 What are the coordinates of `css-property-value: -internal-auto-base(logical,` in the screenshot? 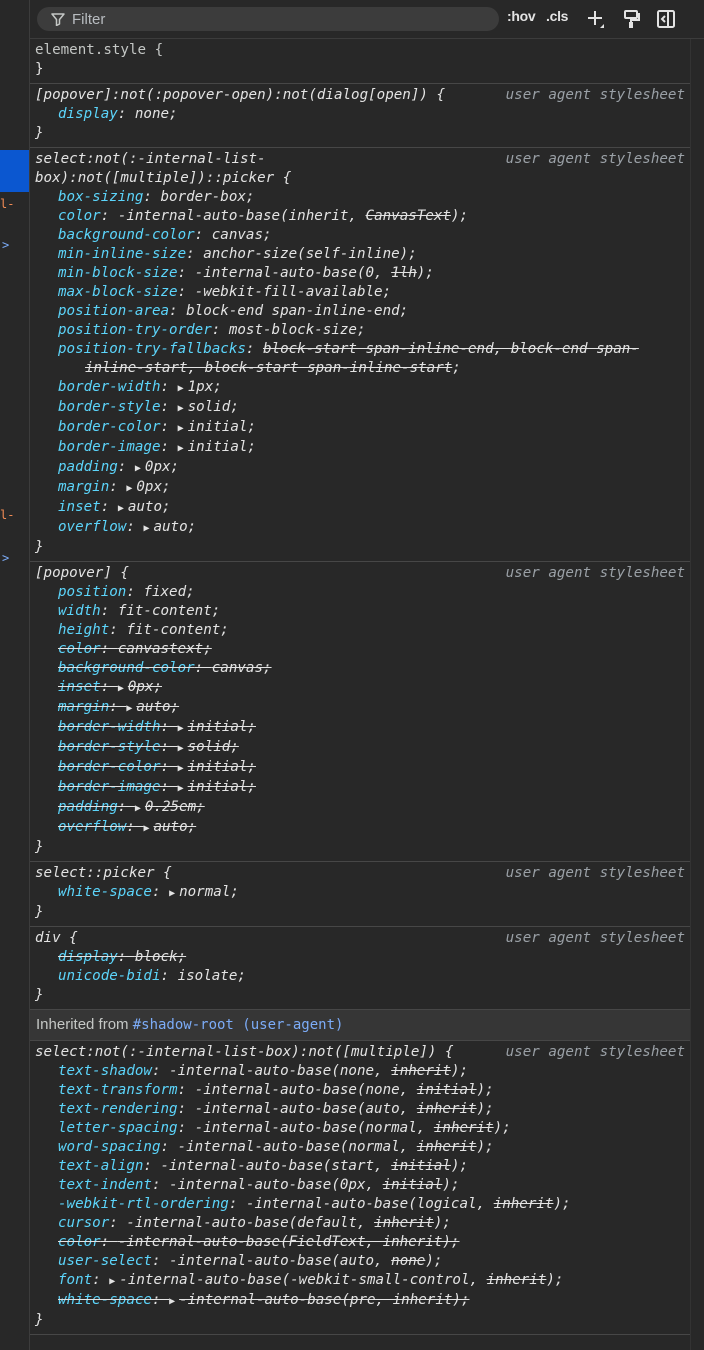 It's located at (370, 1204).